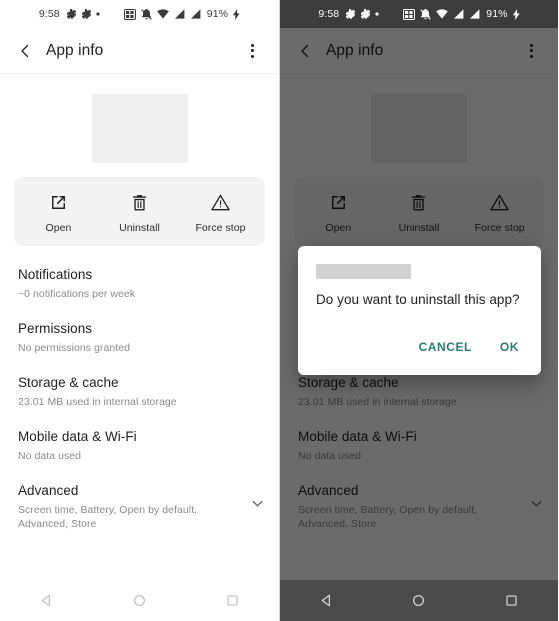 The width and height of the screenshot is (559, 621). I want to click on nav-bar-left, so click(139, 600).